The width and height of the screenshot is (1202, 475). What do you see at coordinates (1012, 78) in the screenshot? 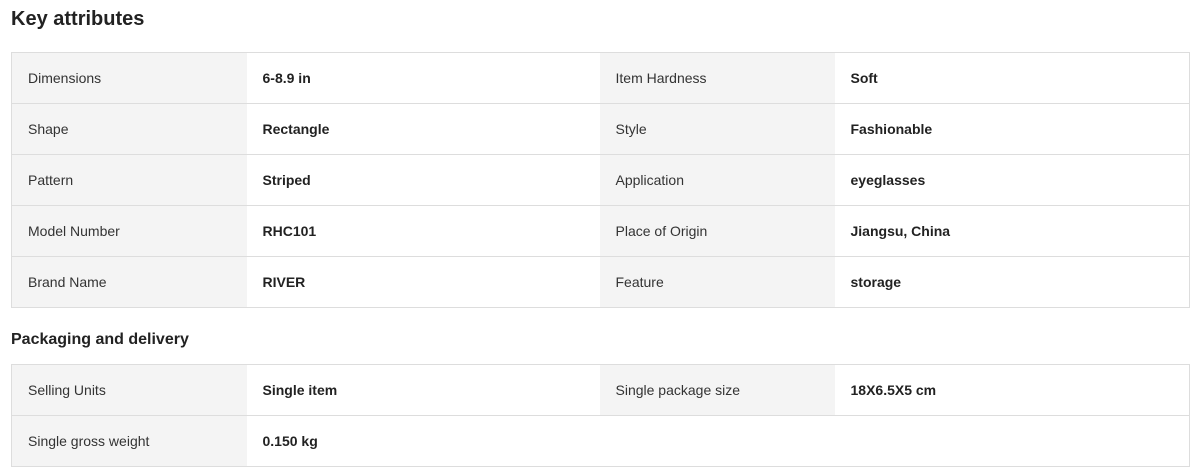
I see `attribute-value: Soft` at bounding box center [1012, 78].